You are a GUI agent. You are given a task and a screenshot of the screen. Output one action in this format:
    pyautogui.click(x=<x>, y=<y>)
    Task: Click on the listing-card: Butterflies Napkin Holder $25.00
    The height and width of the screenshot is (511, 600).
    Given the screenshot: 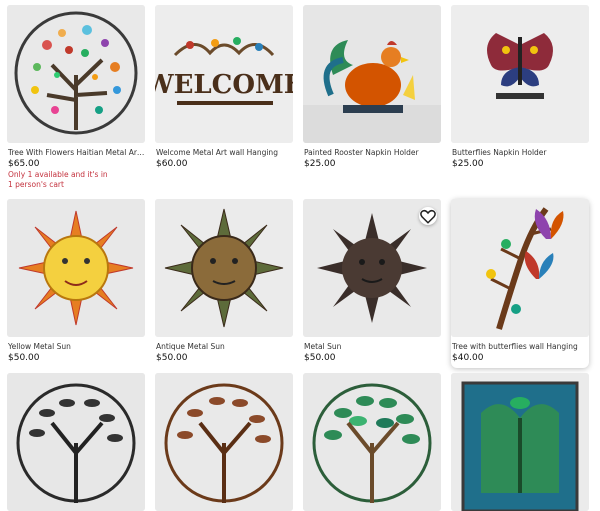 What is the action you would take?
    pyautogui.click(x=520, y=87)
    